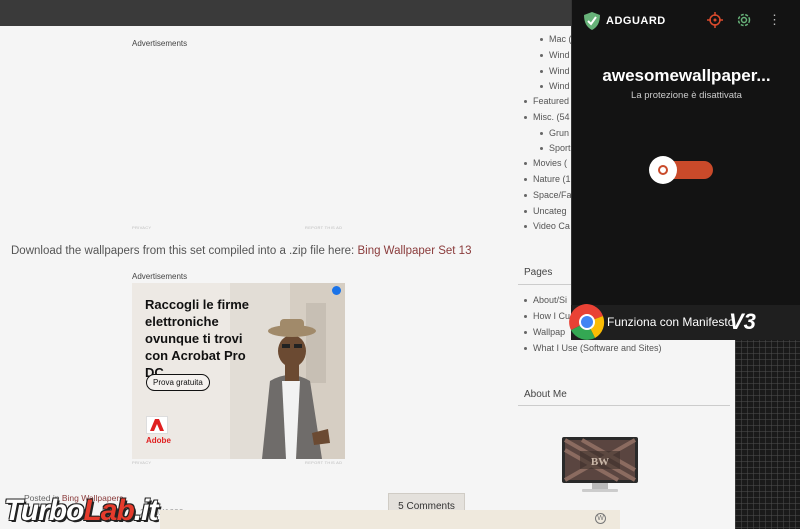 This screenshot has height=529, width=800. I want to click on sidebar-category-label: Video Ca, so click(551, 226).